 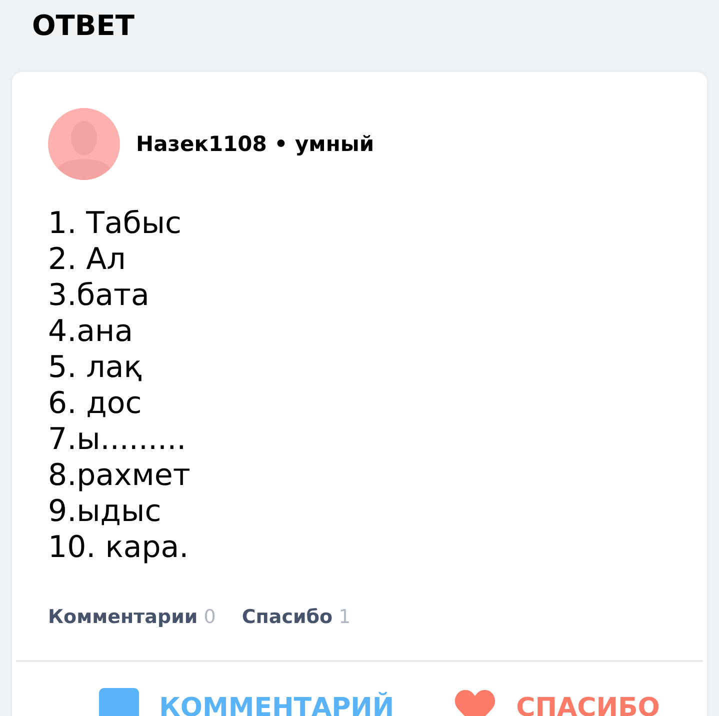 What do you see at coordinates (95, 404) in the screenshot?
I see `answer-line: 6. дос` at bounding box center [95, 404].